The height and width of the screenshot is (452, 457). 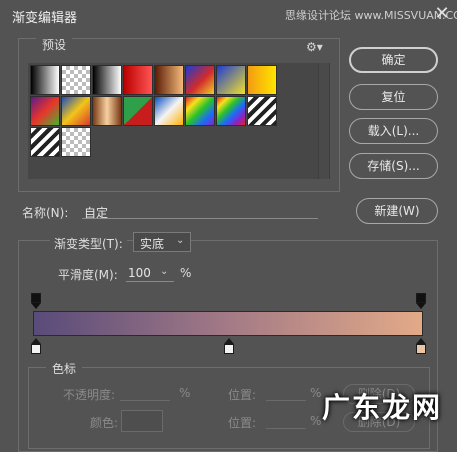 I want to click on stop-location-label: 位置:, so click(x=242, y=395).